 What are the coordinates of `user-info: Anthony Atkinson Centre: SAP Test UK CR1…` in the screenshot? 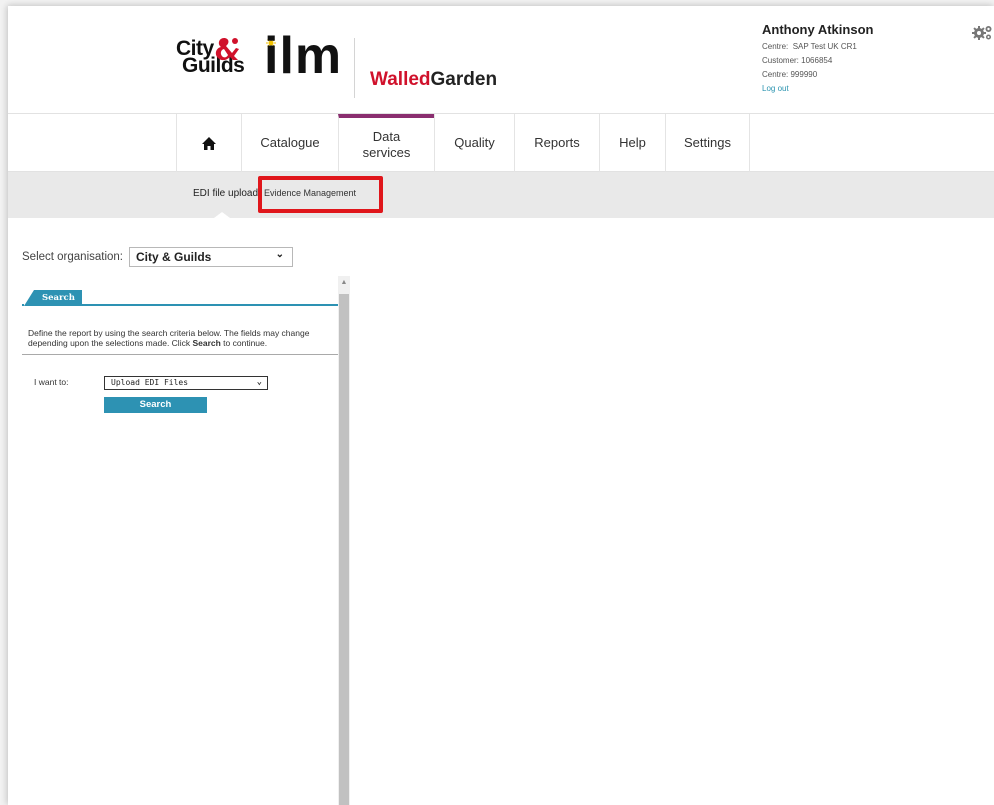 It's located at (817, 59).